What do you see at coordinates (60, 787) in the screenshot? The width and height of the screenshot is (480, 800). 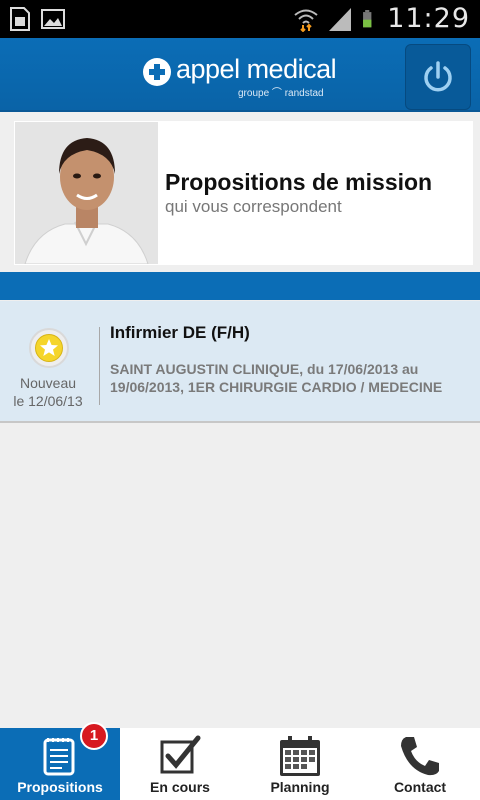 I see `tab-label: Propositions` at bounding box center [60, 787].